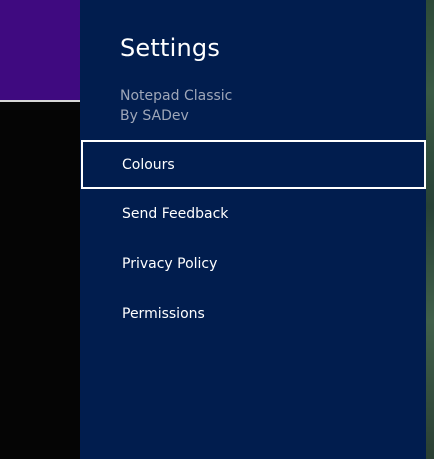 Image resolution: width=434 pixels, height=459 pixels. Describe the element at coordinates (176, 96) in the screenshot. I see `app-name: Notepad Classic` at that location.